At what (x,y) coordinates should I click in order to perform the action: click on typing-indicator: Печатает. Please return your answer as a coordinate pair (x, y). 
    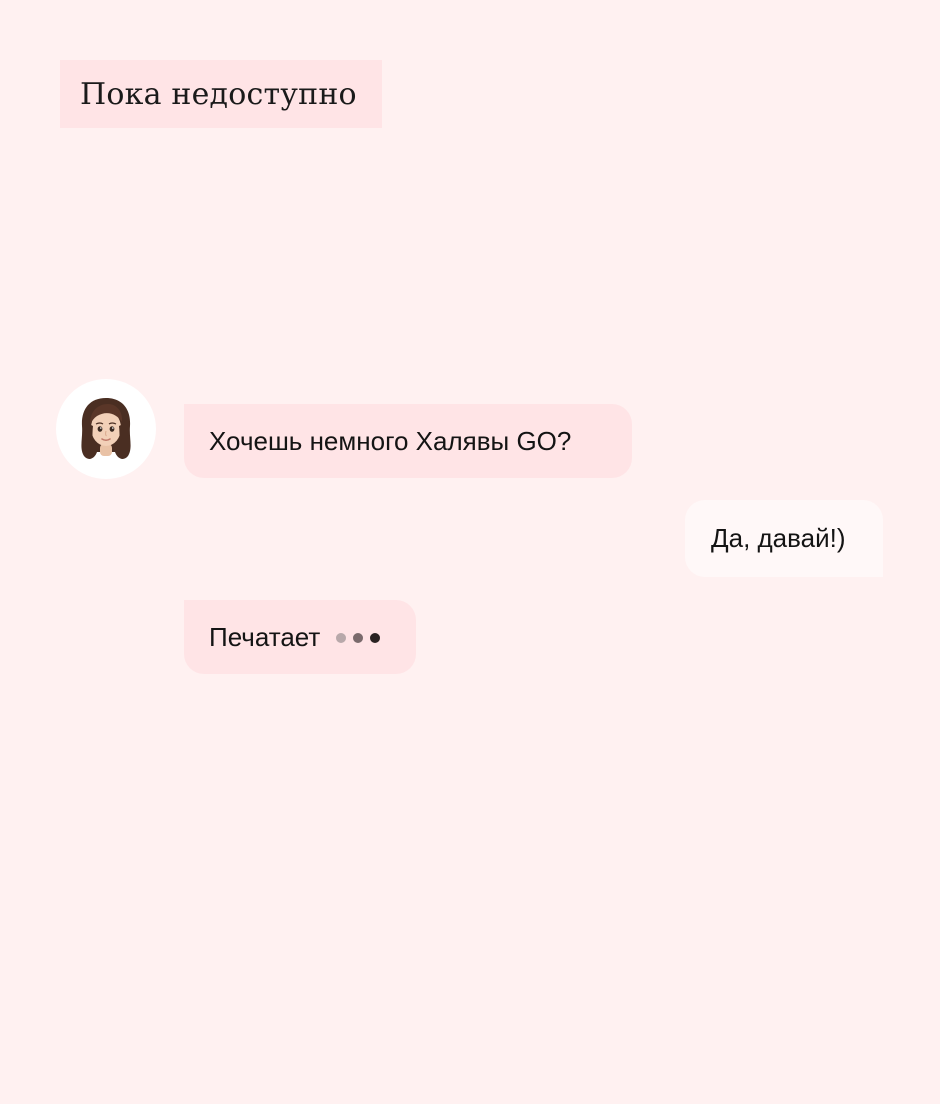
    Looking at the image, I should click on (300, 637).